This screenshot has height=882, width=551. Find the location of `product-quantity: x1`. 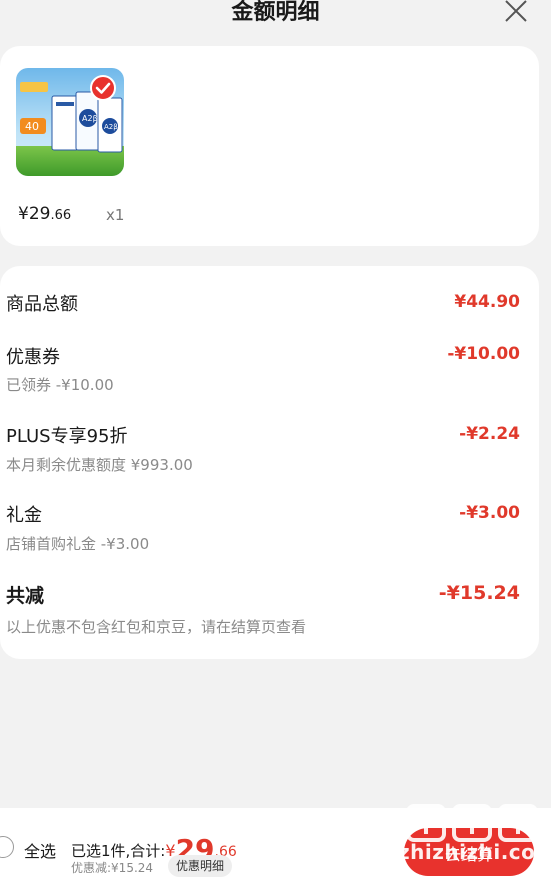

product-quantity: x1 is located at coordinates (115, 215).